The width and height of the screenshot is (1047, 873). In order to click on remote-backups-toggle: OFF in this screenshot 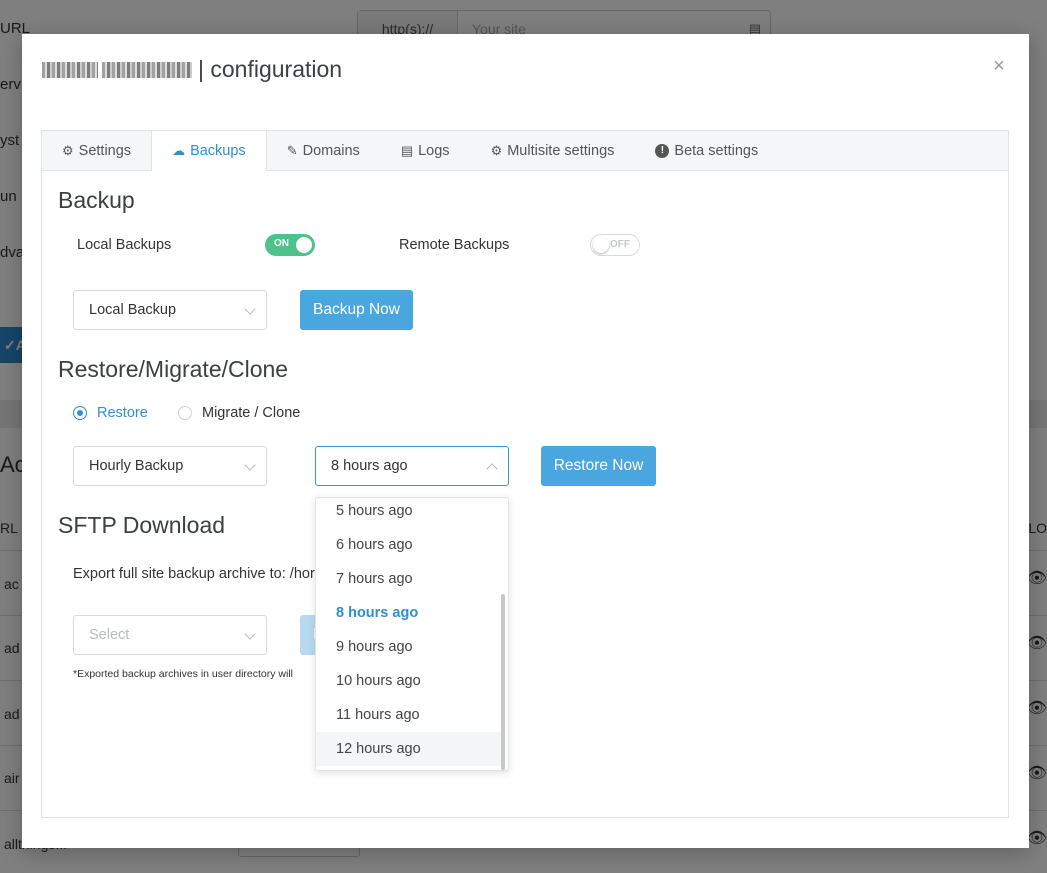, I will do `click(615, 245)`.